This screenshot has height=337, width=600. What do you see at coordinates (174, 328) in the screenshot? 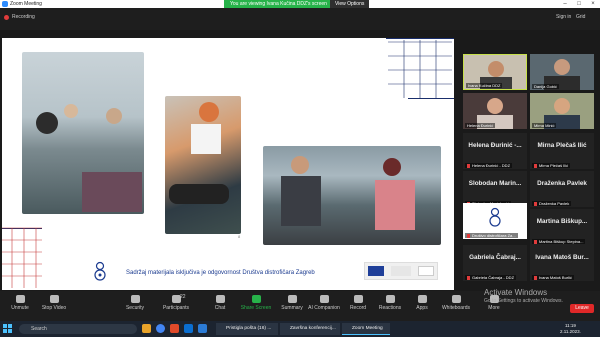
I see `app-icon` at bounding box center [174, 328].